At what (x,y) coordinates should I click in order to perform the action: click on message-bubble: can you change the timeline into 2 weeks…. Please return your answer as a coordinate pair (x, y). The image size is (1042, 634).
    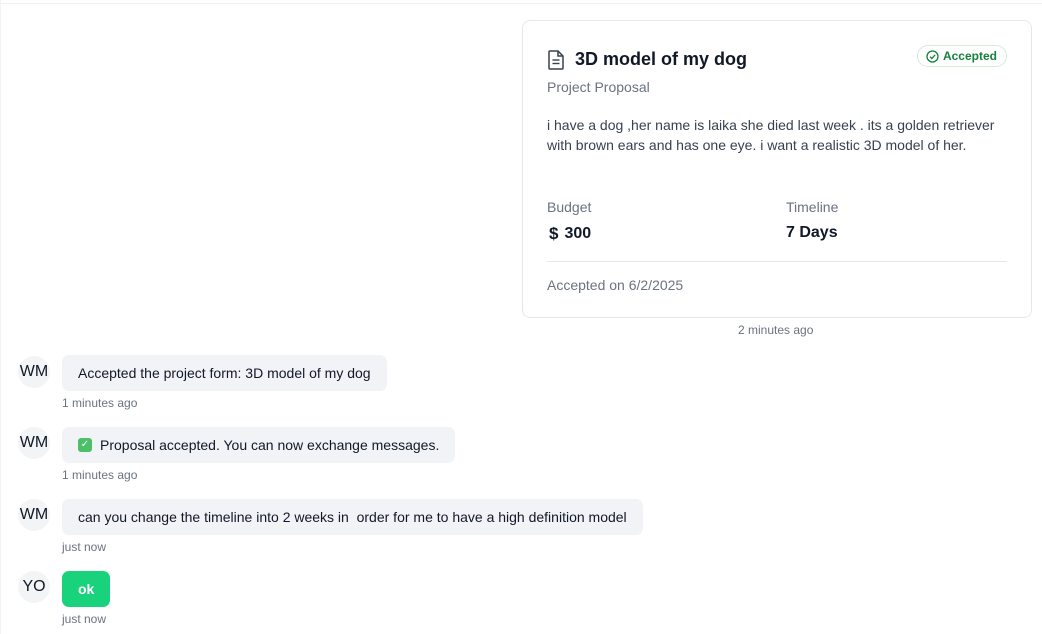
    Looking at the image, I should click on (352, 517).